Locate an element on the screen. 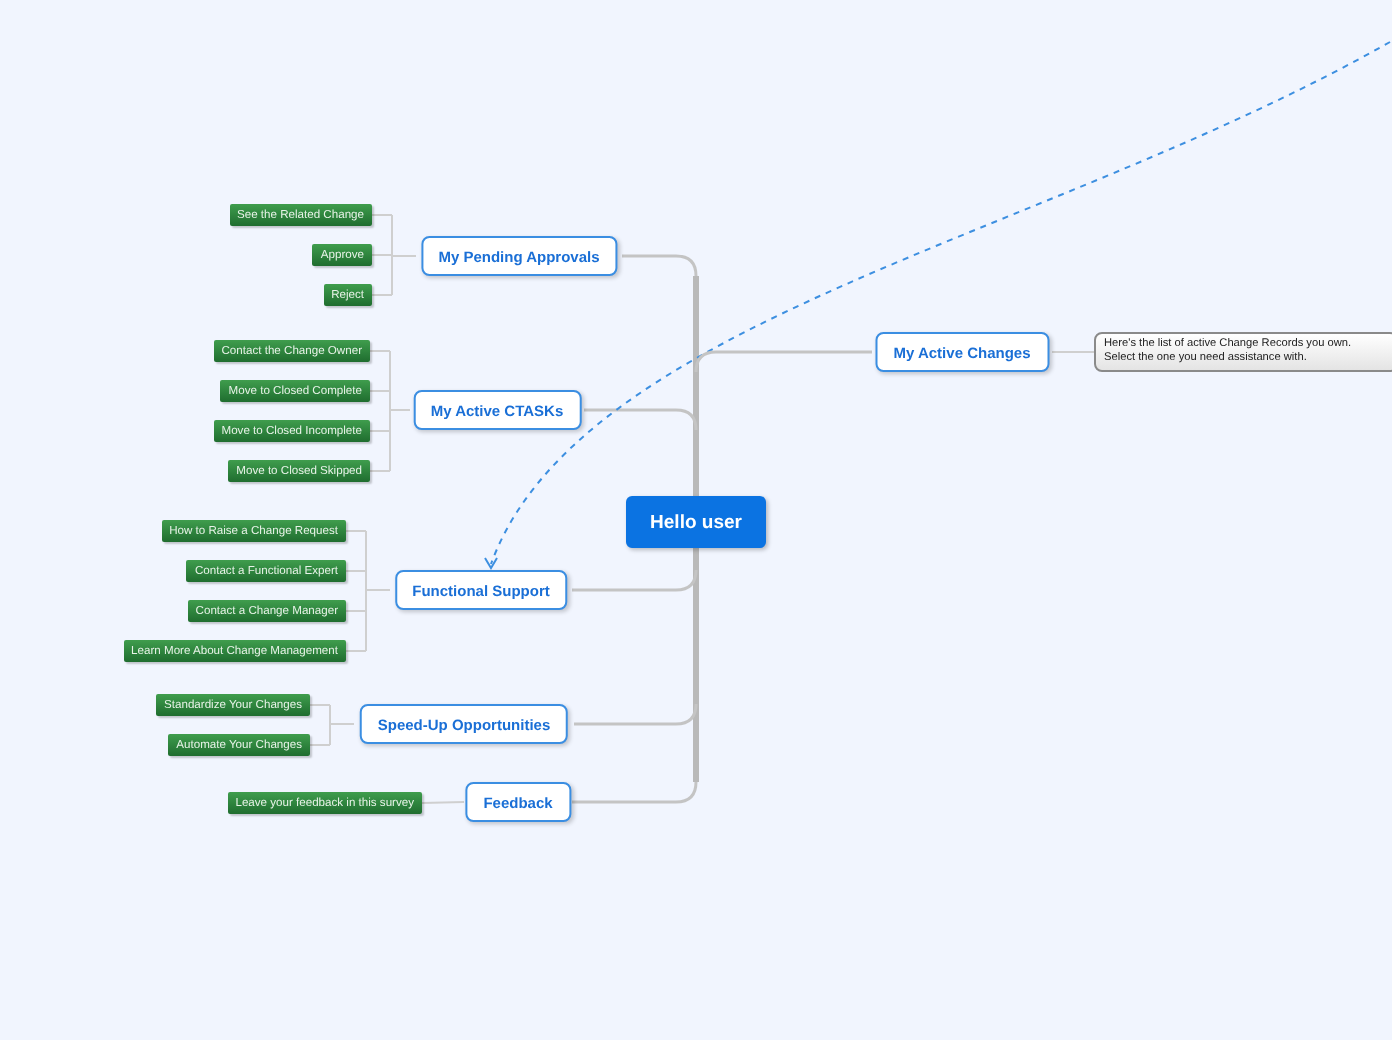 The width and height of the screenshot is (1392, 1040). root-topic: Hello user is located at coordinates (696, 522).